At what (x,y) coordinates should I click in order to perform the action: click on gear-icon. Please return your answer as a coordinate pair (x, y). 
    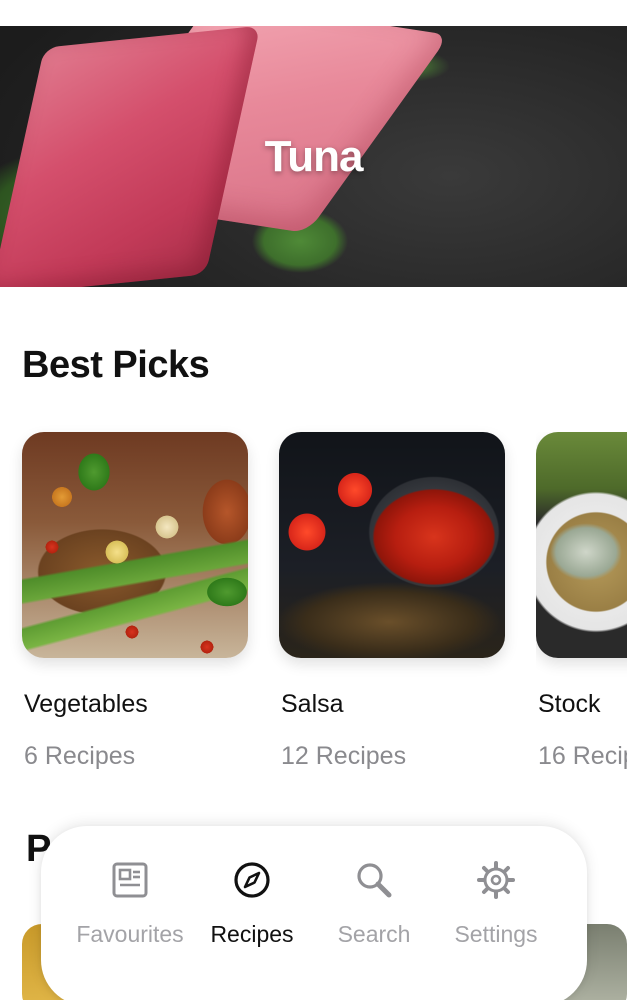
    Looking at the image, I should click on (496, 880).